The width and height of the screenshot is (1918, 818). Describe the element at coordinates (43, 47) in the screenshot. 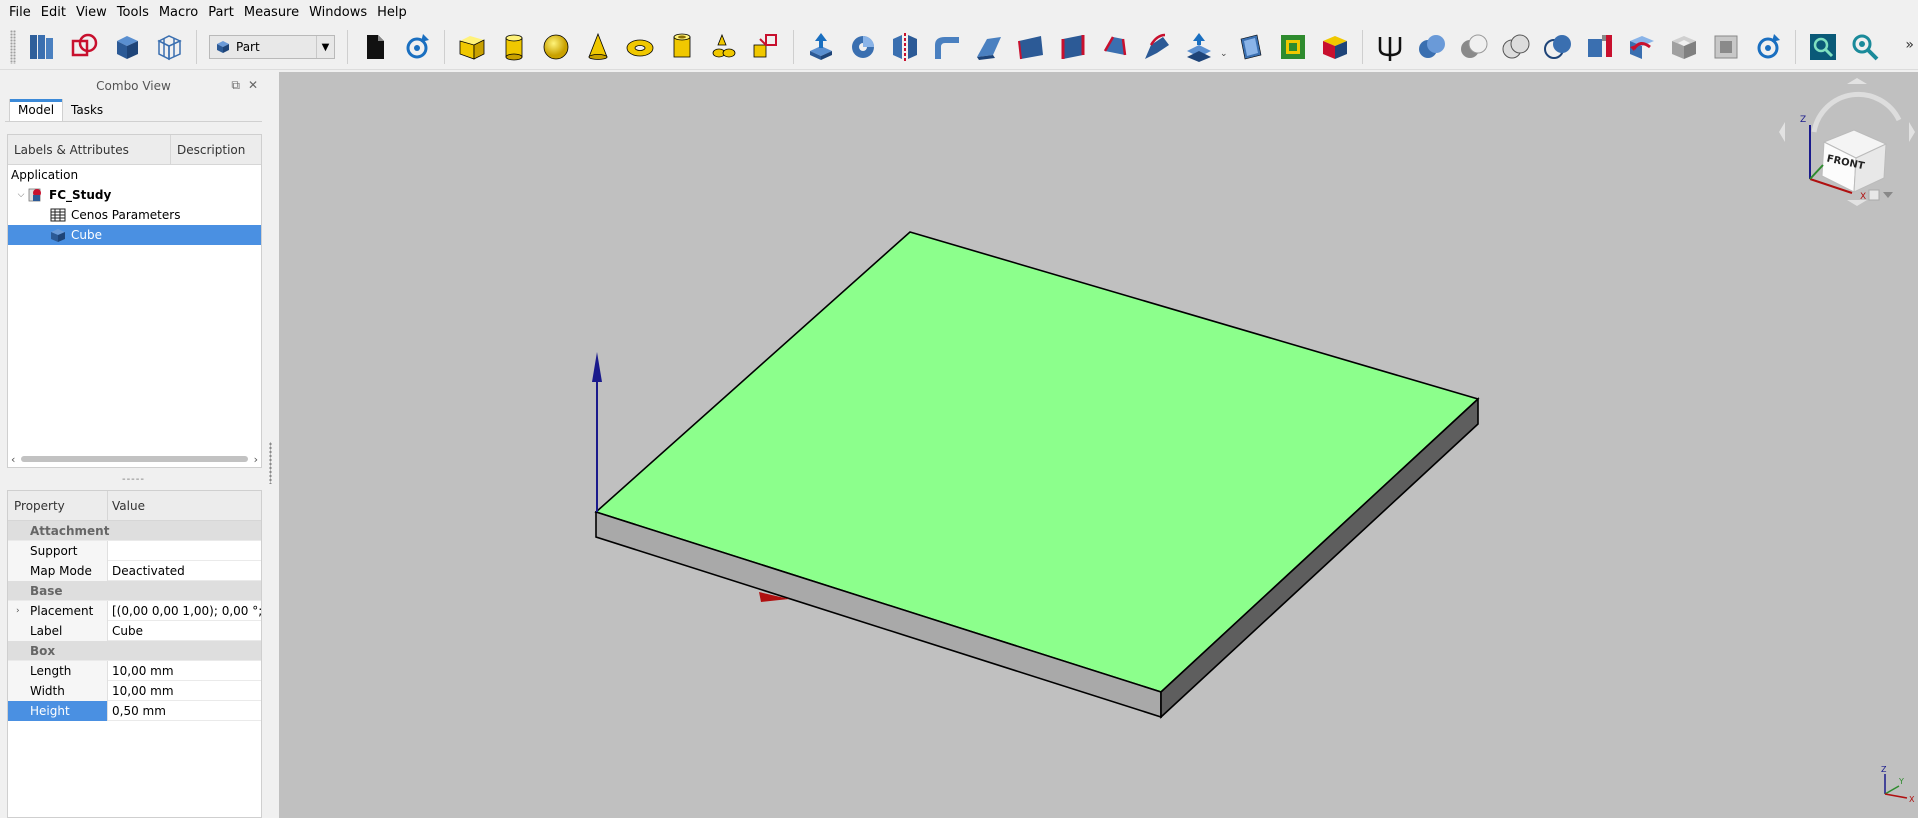

I see `books-icon` at that location.